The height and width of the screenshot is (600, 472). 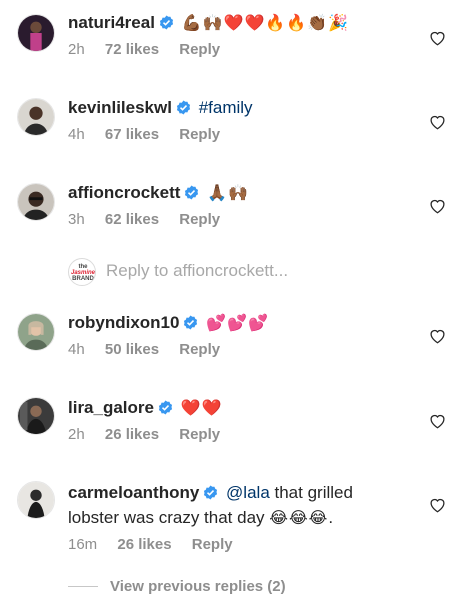 What do you see at coordinates (311, 492) in the screenshot?
I see `comment-text: that grilled` at bounding box center [311, 492].